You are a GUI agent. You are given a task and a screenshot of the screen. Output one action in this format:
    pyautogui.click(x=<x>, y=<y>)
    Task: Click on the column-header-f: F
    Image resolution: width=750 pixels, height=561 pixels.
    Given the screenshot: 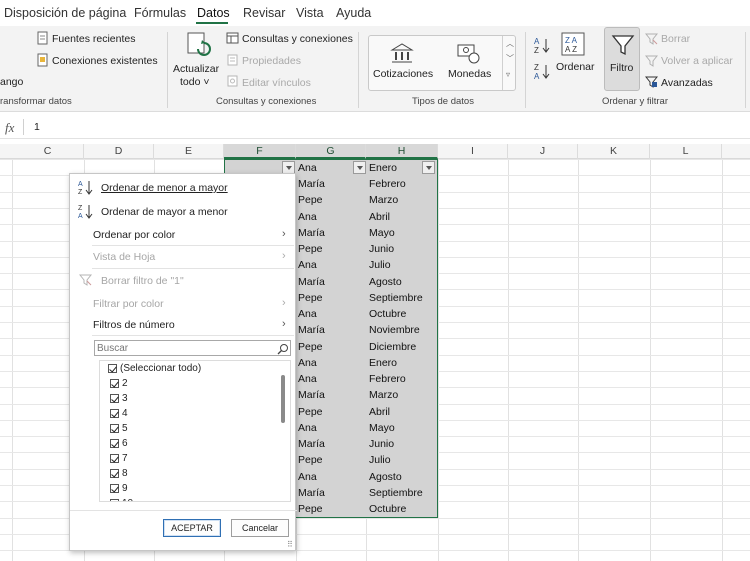 What is the action you would take?
    pyautogui.click(x=260, y=151)
    